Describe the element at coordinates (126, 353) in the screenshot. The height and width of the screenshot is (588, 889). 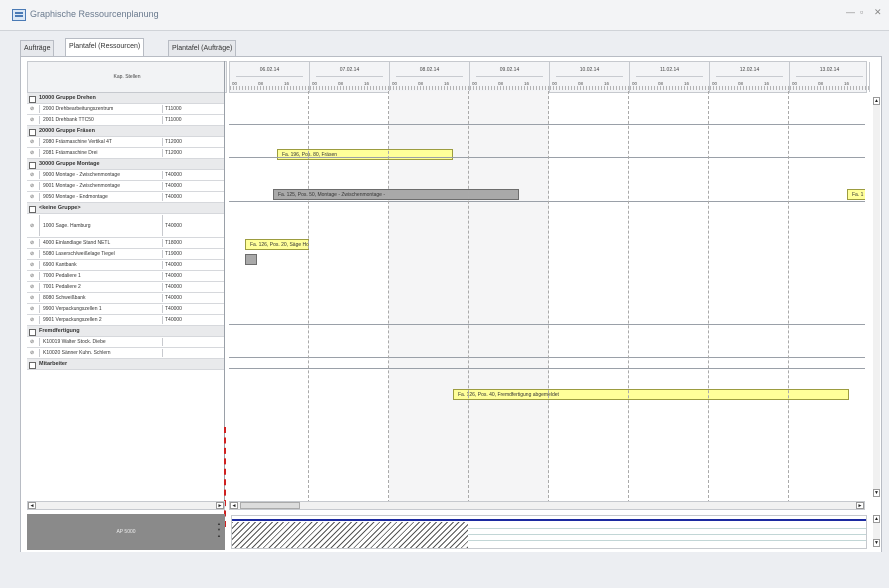
I see `resource-row: ⊘ K10020 Sänner Kuhn. Schlern` at that location.